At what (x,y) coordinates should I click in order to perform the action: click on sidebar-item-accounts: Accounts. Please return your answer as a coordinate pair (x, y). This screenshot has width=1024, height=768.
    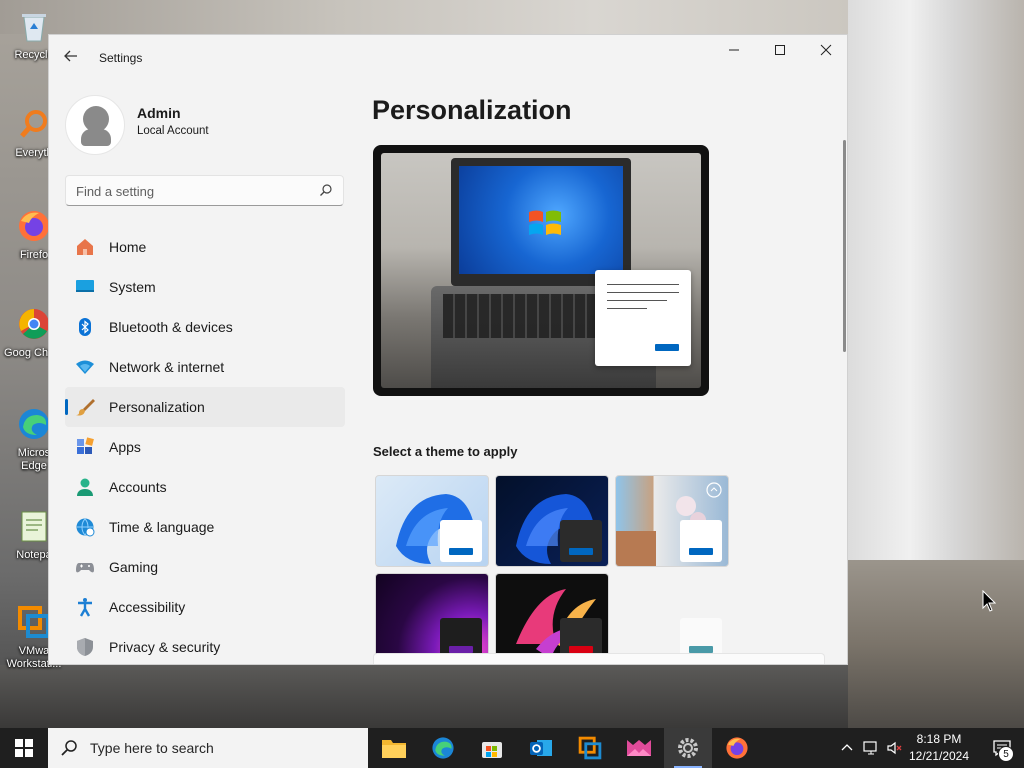
    Looking at the image, I should click on (205, 487).